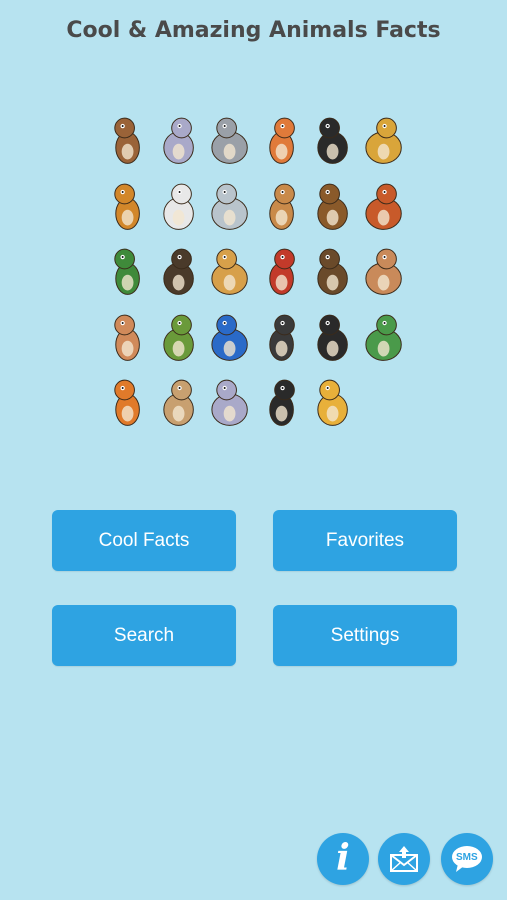  What do you see at coordinates (229, 402) in the screenshot?
I see `baby-elephant-icon` at bounding box center [229, 402].